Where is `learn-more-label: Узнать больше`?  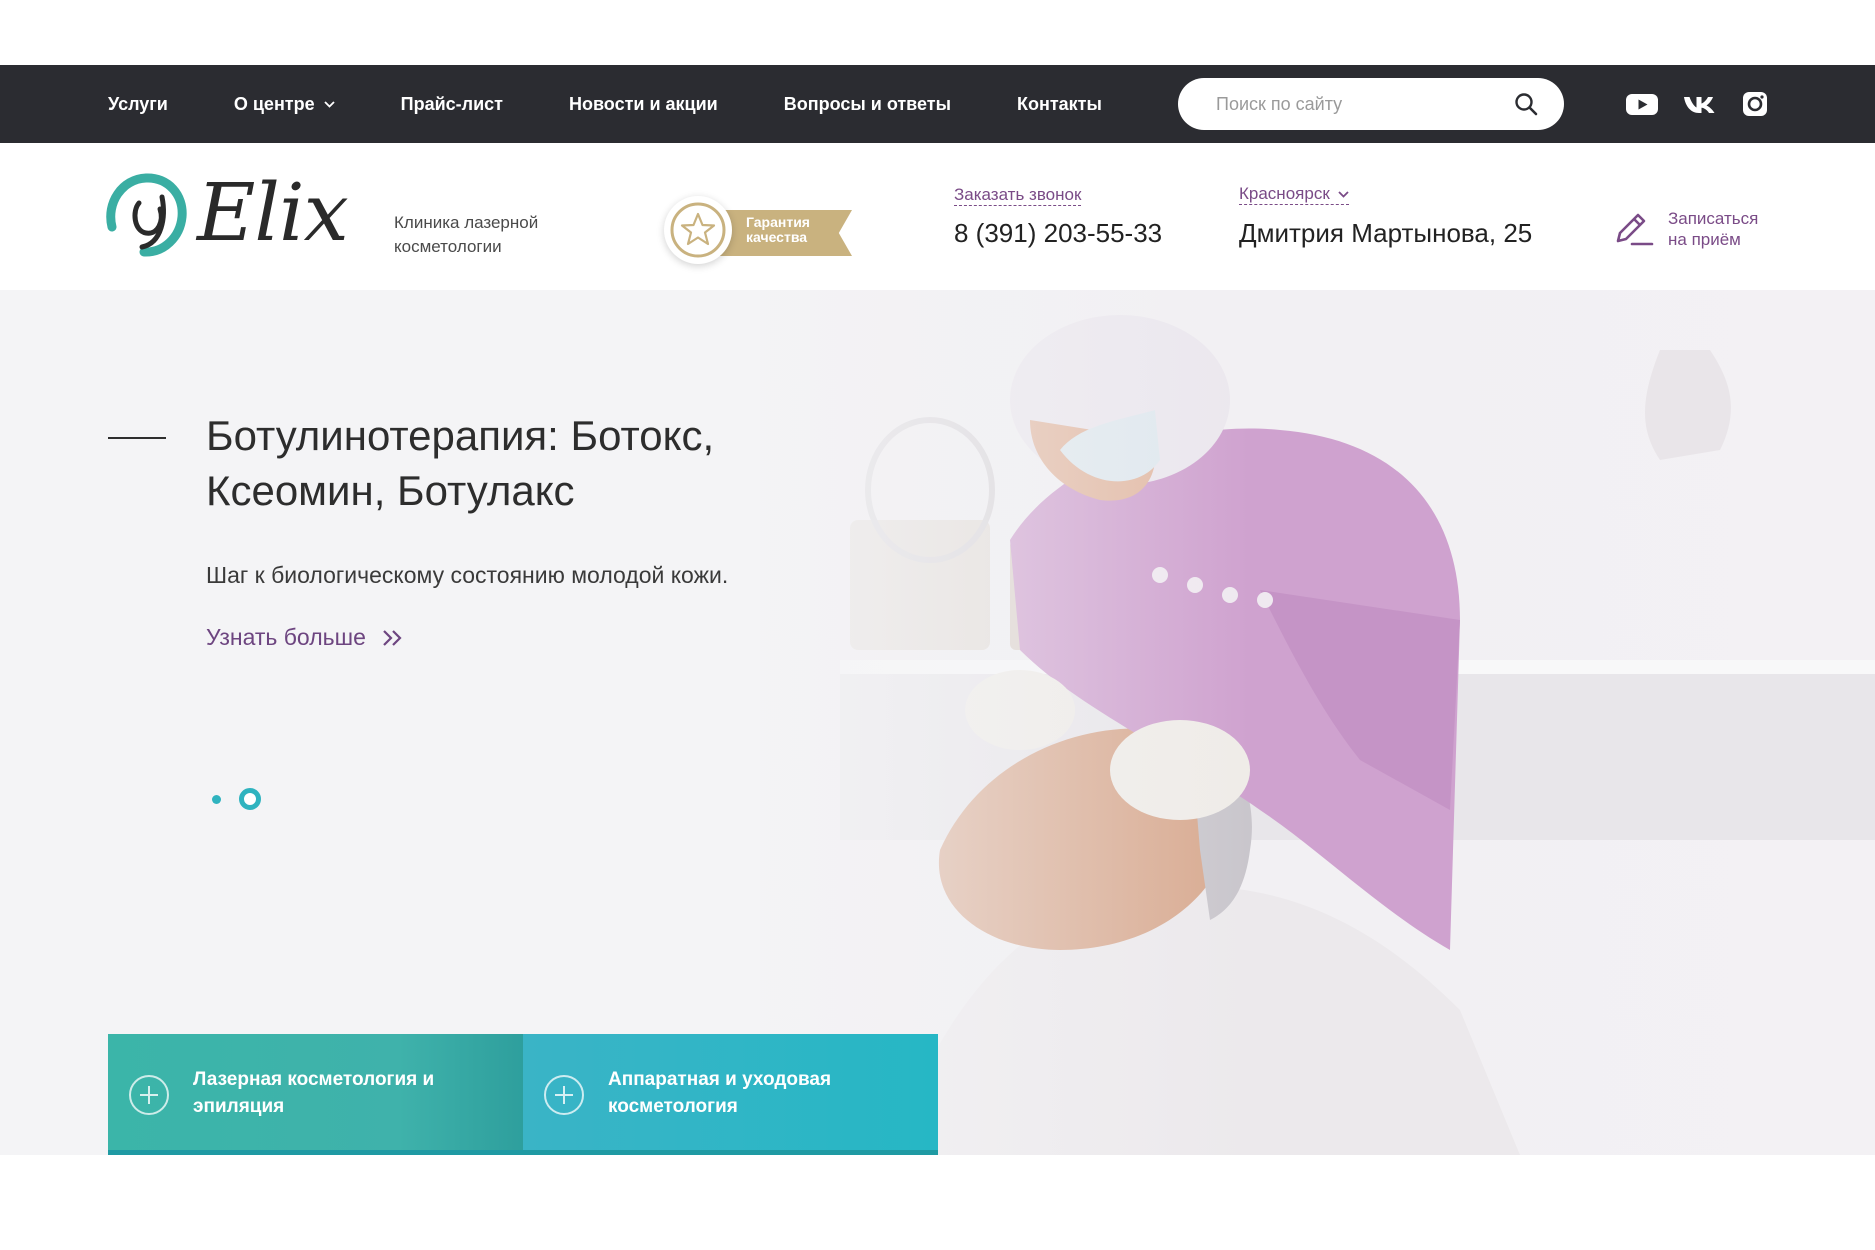 learn-more-label: Узнать больше is located at coordinates (286, 637).